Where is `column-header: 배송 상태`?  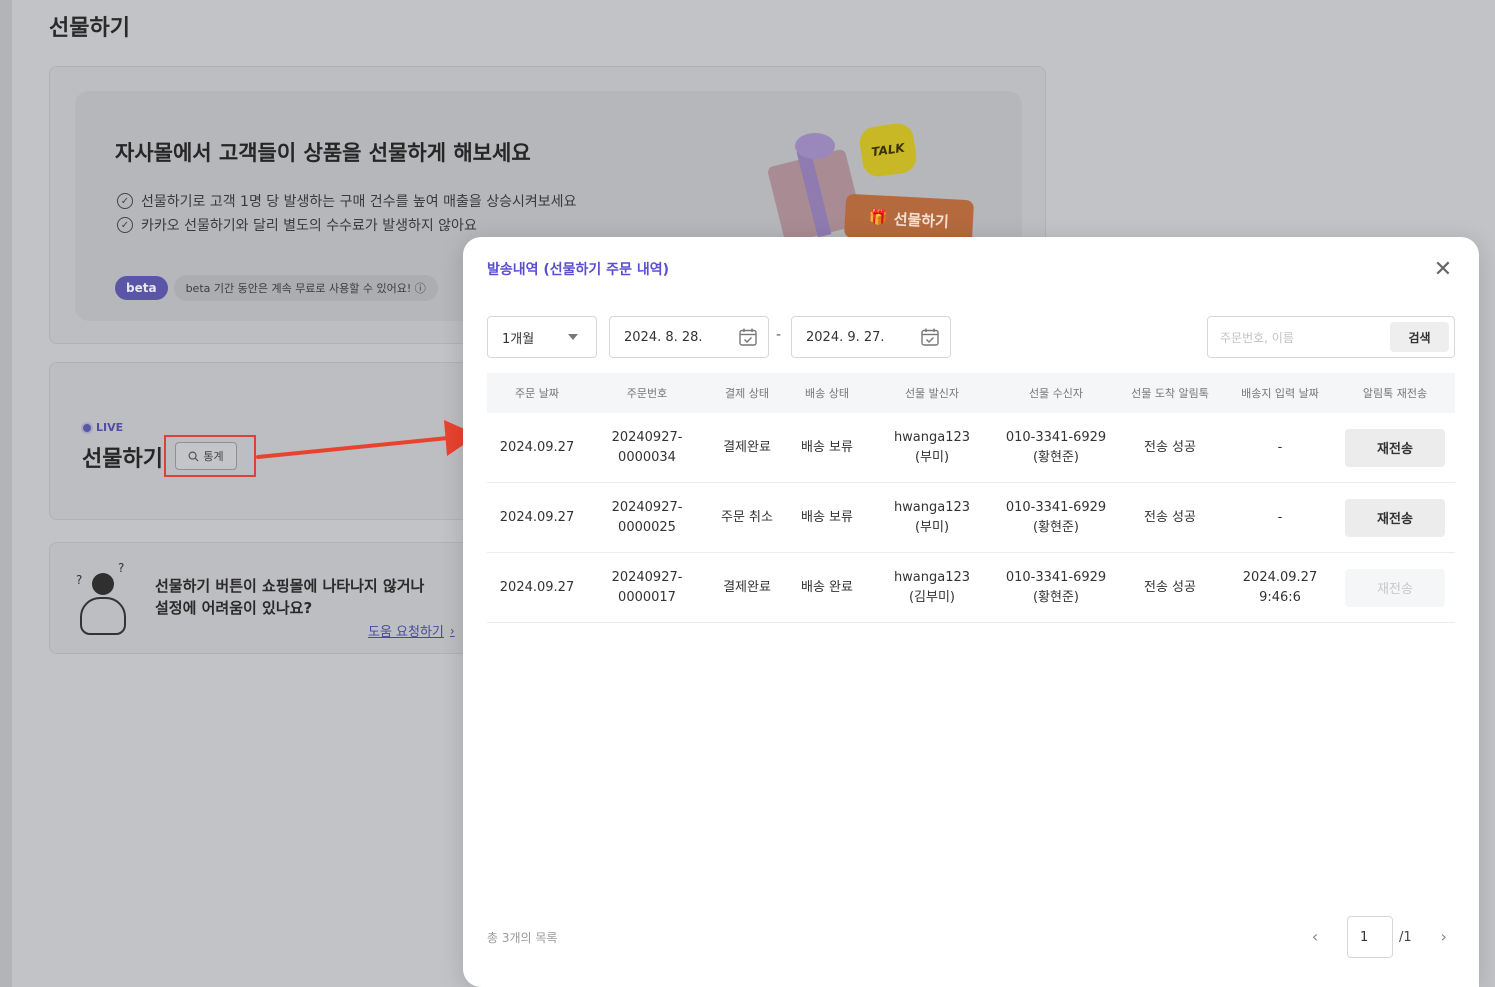 column-header: 배송 상태 is located at coordinates (827, 393).